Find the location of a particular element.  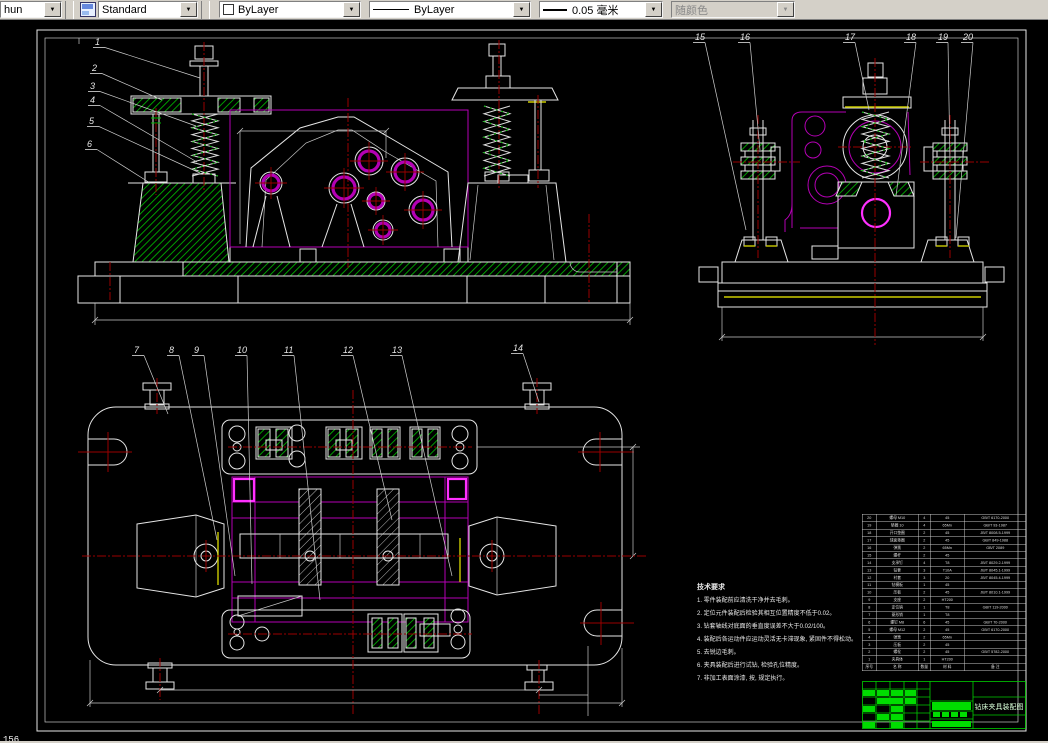

right-wedge-block is located at coordinates (512, 556).